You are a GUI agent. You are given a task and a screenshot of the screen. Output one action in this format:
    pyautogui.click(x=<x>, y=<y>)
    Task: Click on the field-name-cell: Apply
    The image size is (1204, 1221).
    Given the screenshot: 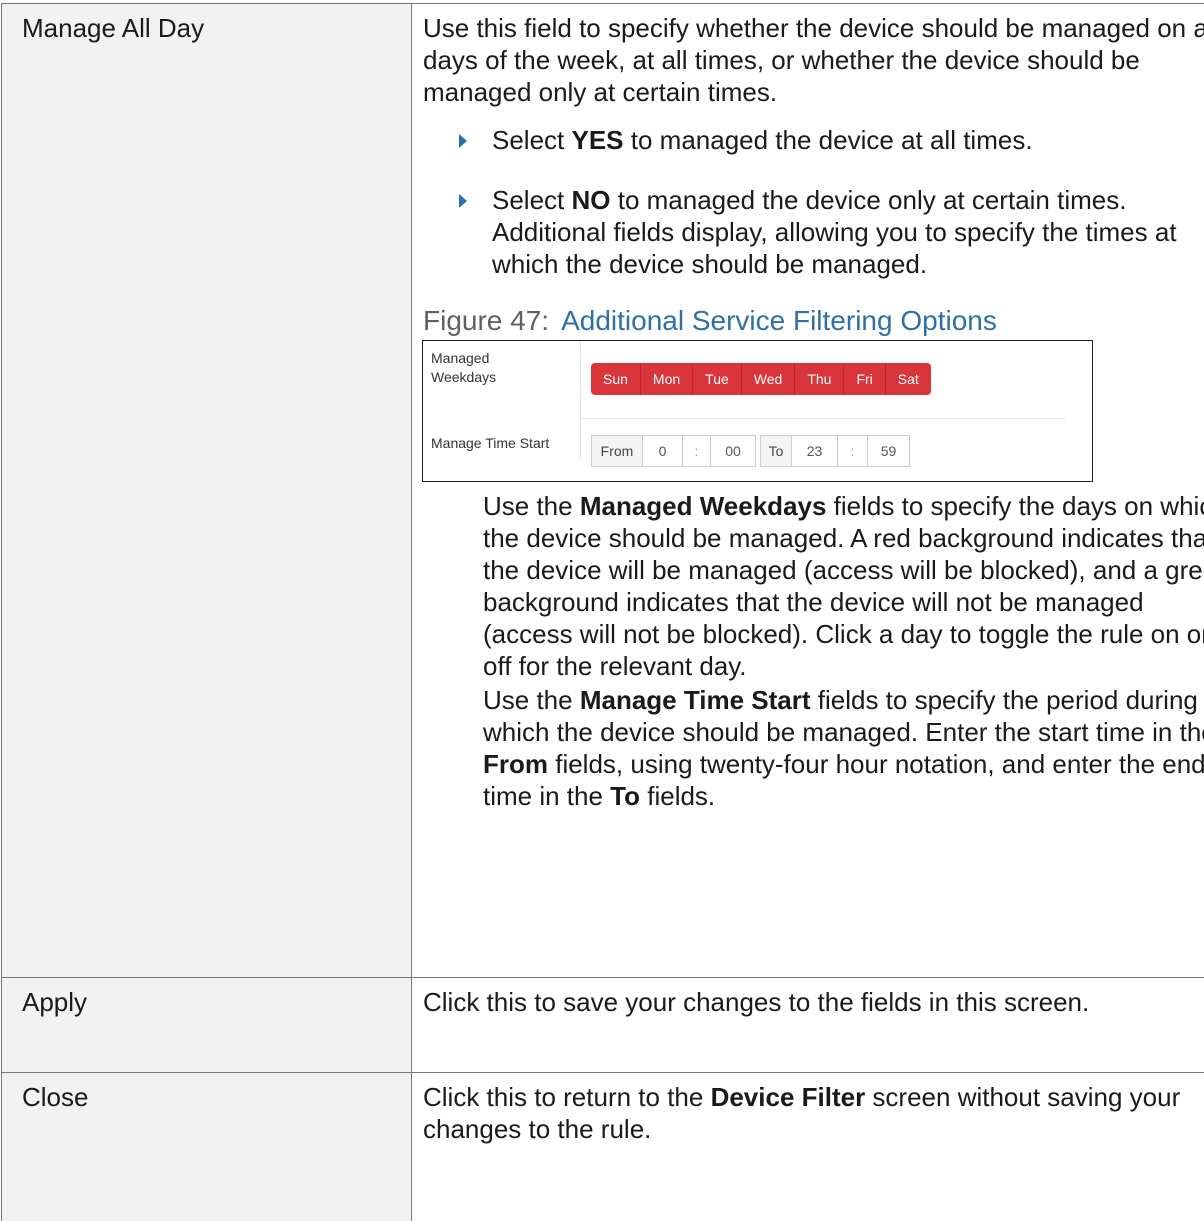 What is the action you would take?
    pyautogui.click(x=207, y=1025)
    